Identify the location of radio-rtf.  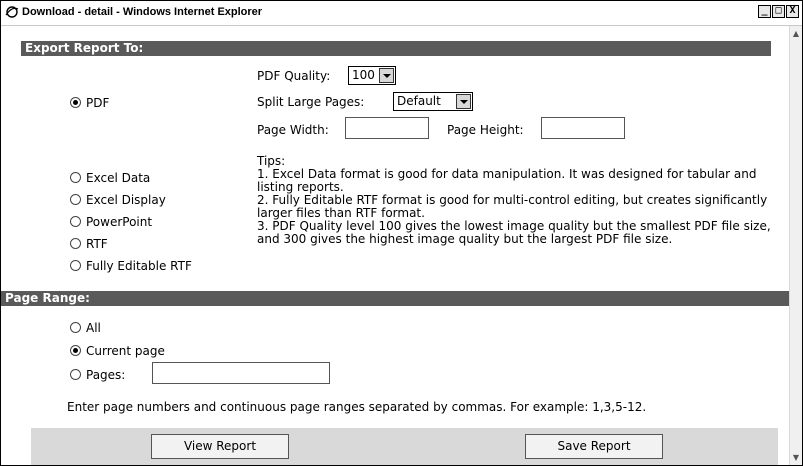
(75, 243).